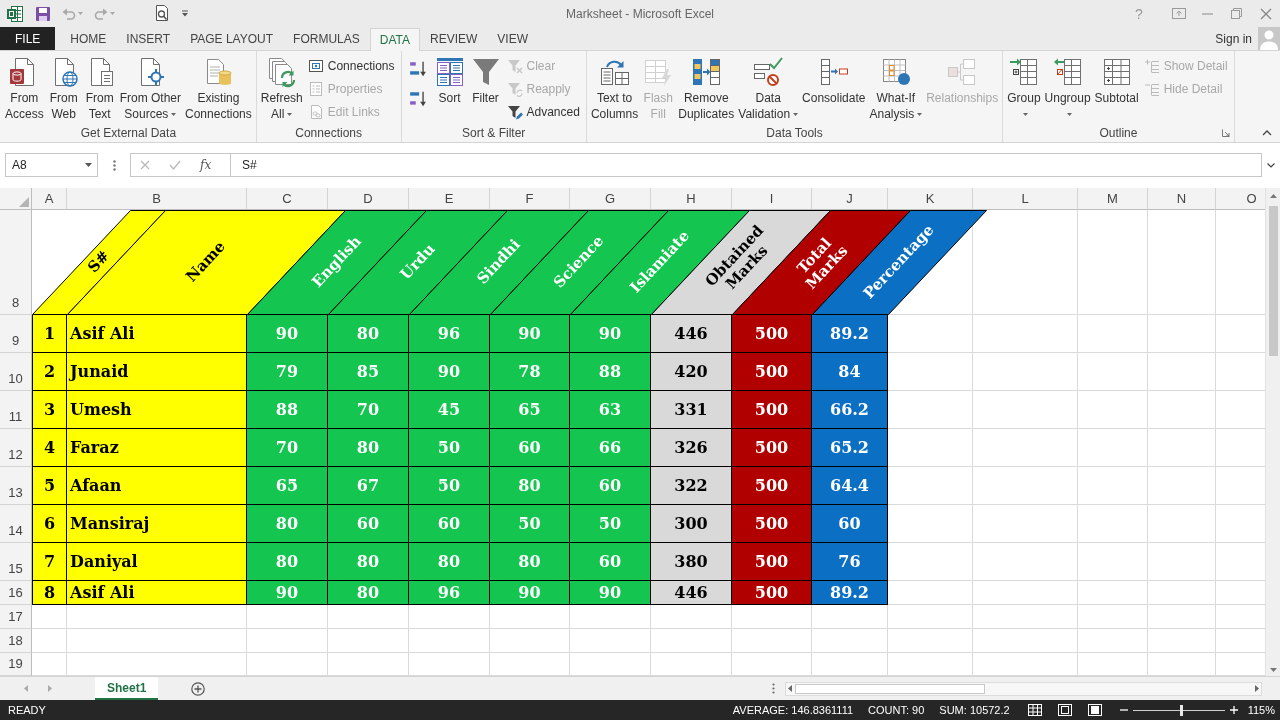 The image size is (1280, 720). Describe the element at coordinates (610, 199) in the screenshot. I see `column-header: G` at that location.